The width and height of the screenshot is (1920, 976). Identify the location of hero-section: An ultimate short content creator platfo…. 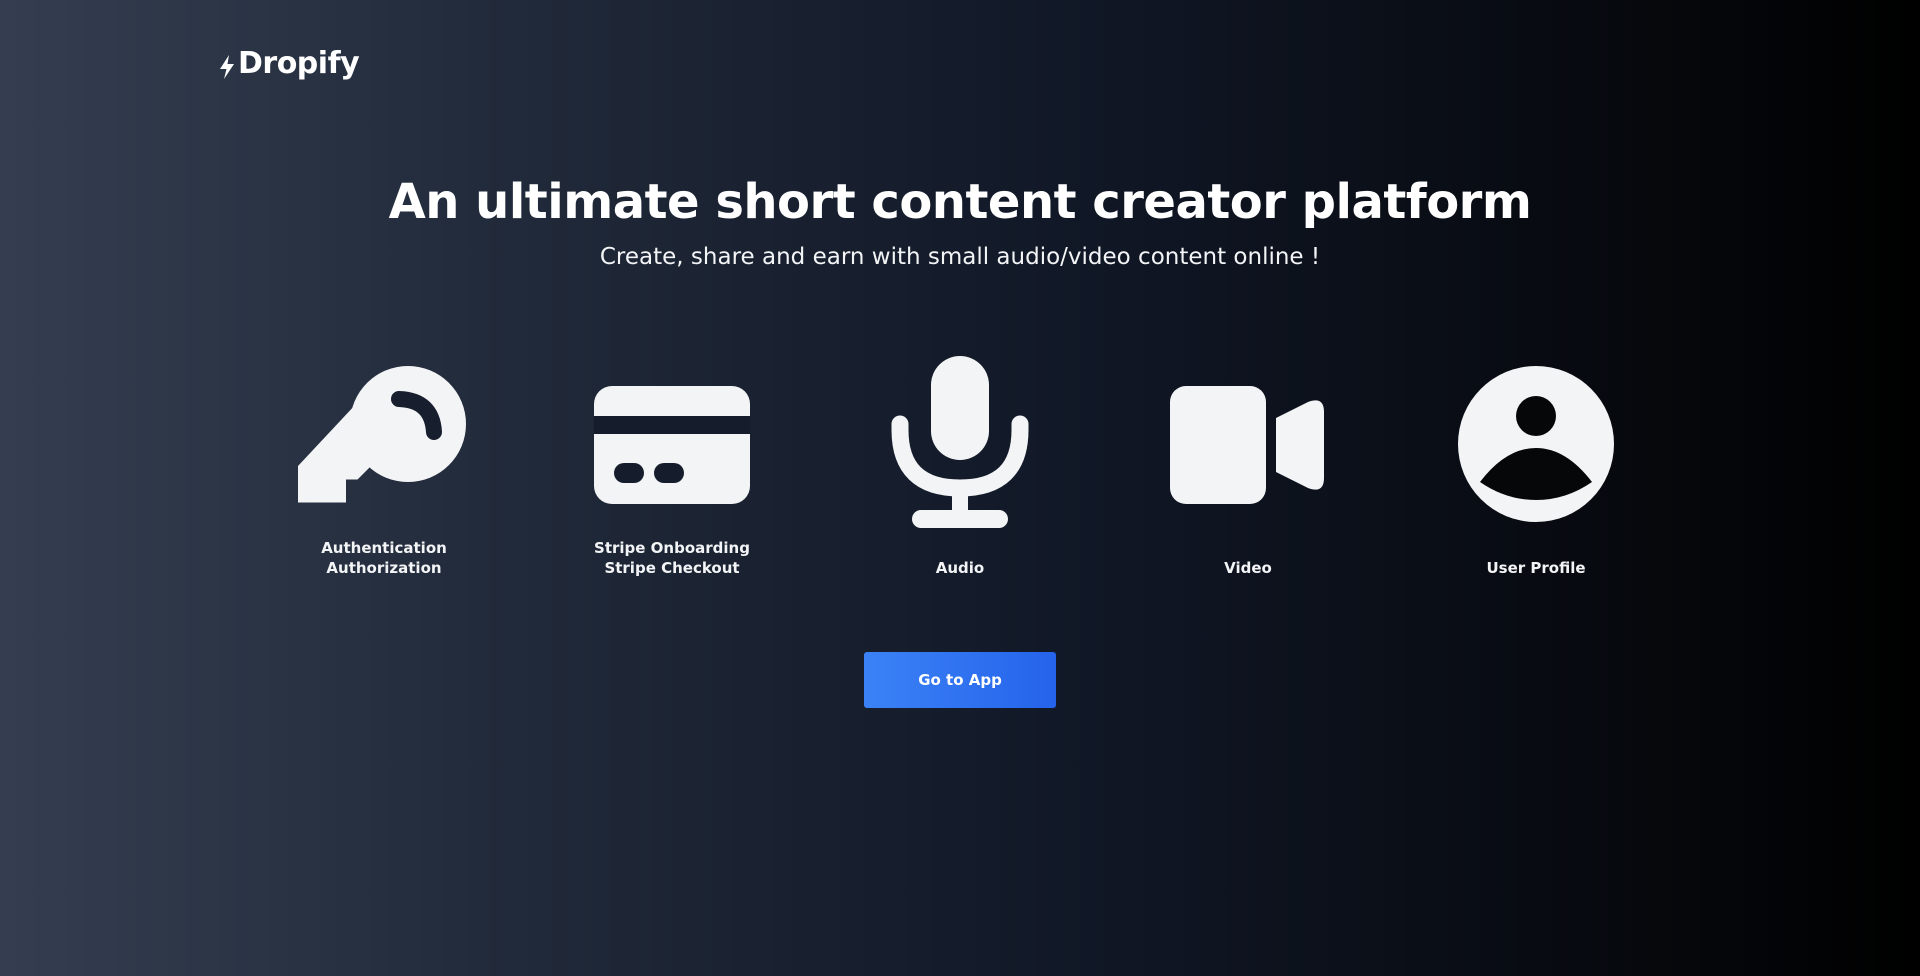
(960, 222).